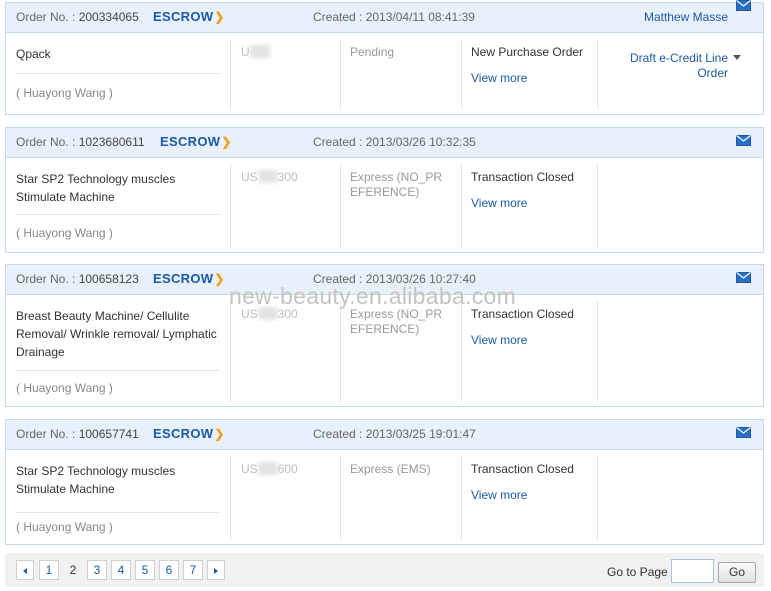 The height and width of the screenshot is (591, 771). What do you see at coordinates (390, 469) in the screenshot?
I see `shipping-method: Express (EMS)` at bounding box center [390, 469].